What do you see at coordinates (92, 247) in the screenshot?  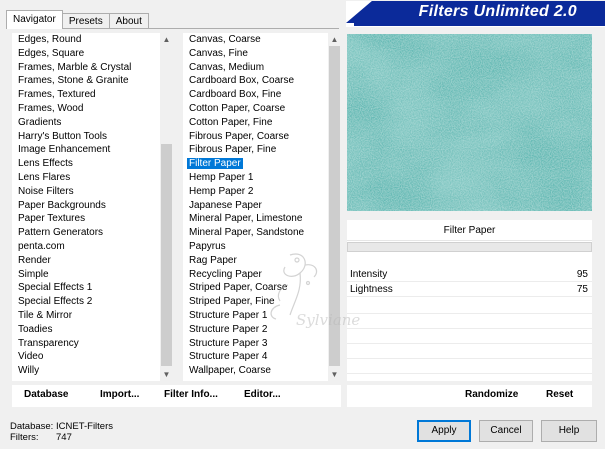 I see `category-item: penta.com` at bounding box center [92, 247].